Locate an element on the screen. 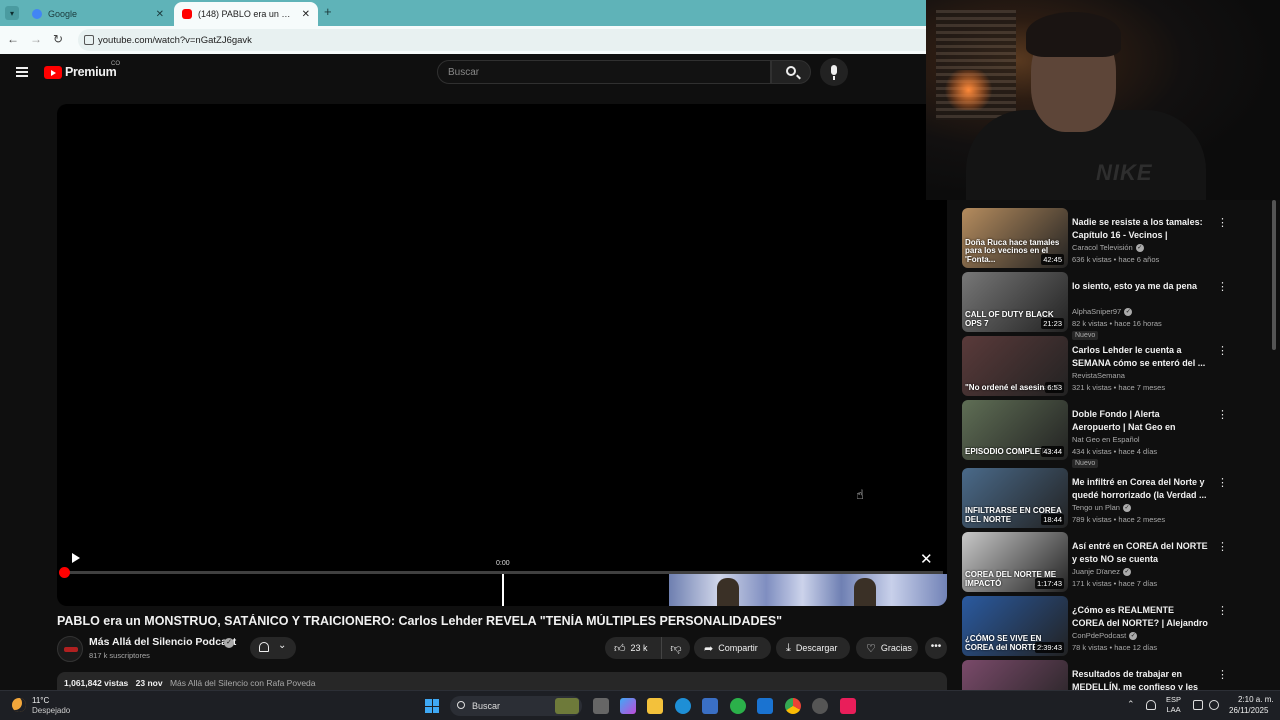  youtube-logo-text: Premium is located at coordinates (91, 72).